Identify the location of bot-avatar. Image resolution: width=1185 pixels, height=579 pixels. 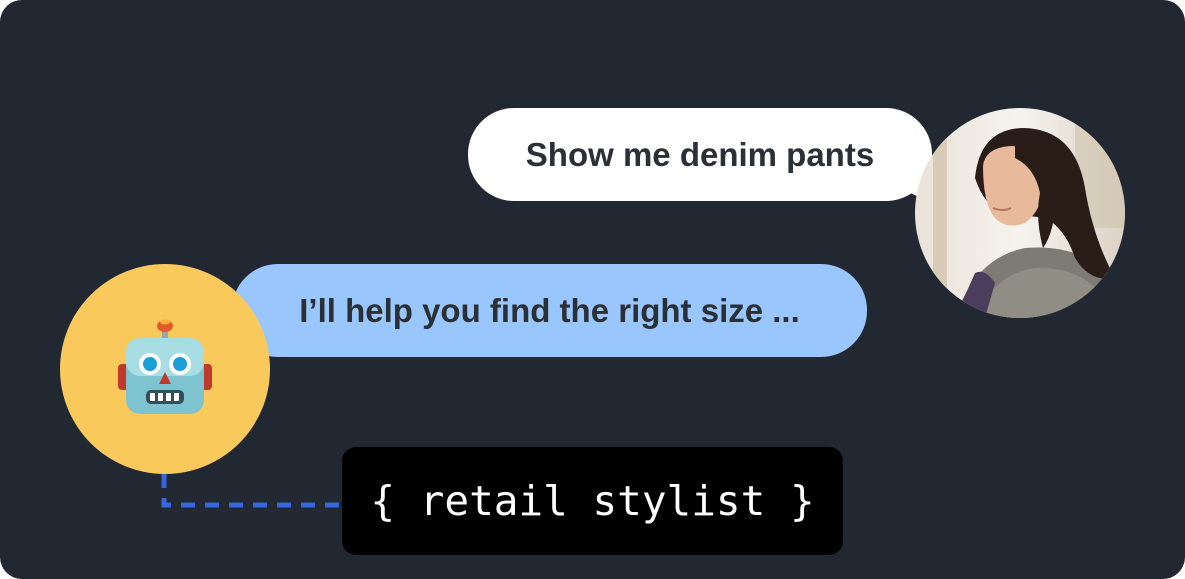
(165, 369).